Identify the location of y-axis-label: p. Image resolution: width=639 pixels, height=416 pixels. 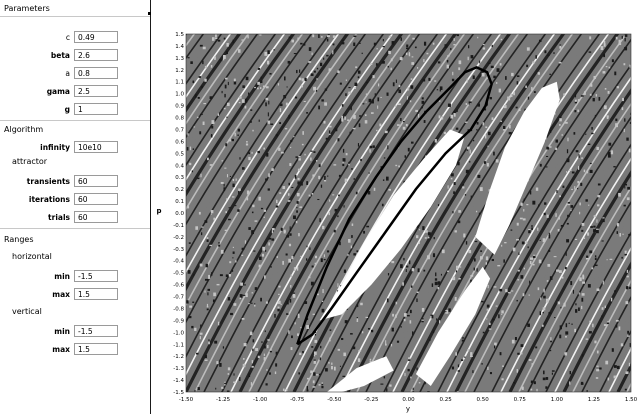
(158, 211).